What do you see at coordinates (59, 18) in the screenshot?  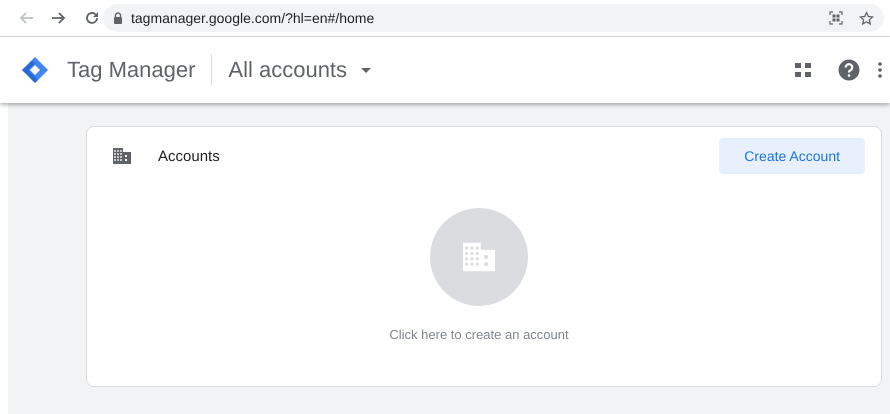 I see `forward-icon` at bounding box center [59, 18].